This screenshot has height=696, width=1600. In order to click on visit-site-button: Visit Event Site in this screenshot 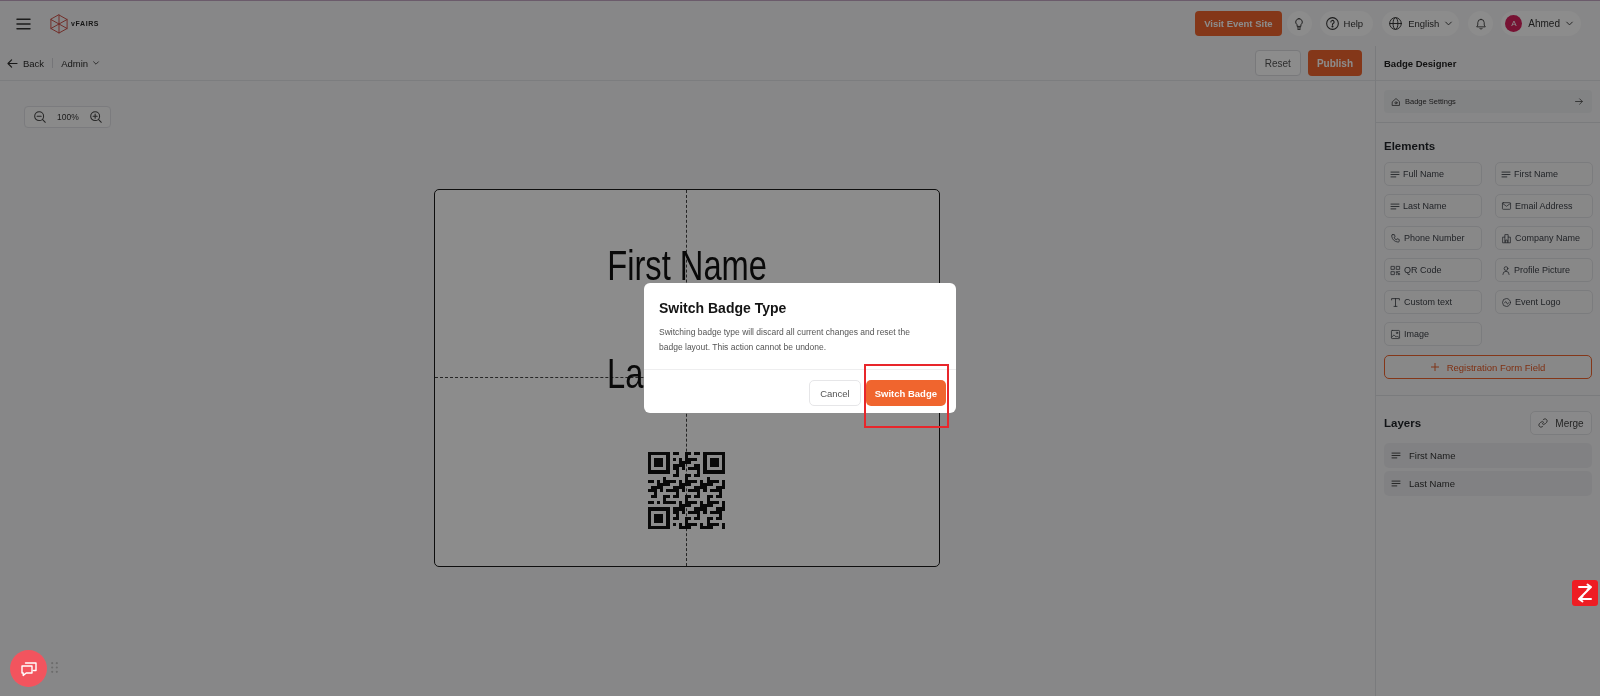, I will do `click(1238, 23)`.